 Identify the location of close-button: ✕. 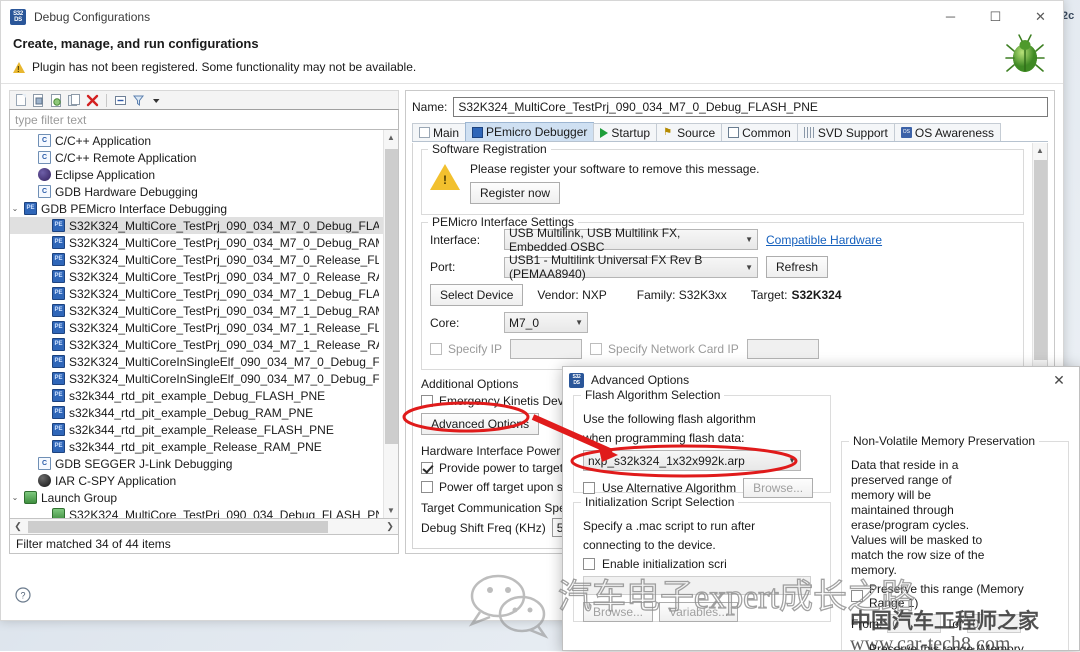
(1040, 16).